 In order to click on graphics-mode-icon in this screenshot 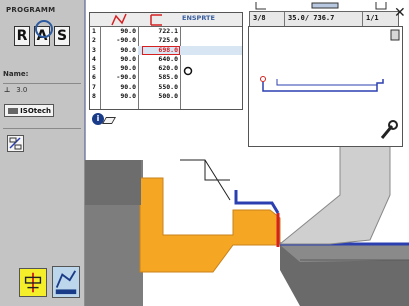, I will do `click(33, 282)`.